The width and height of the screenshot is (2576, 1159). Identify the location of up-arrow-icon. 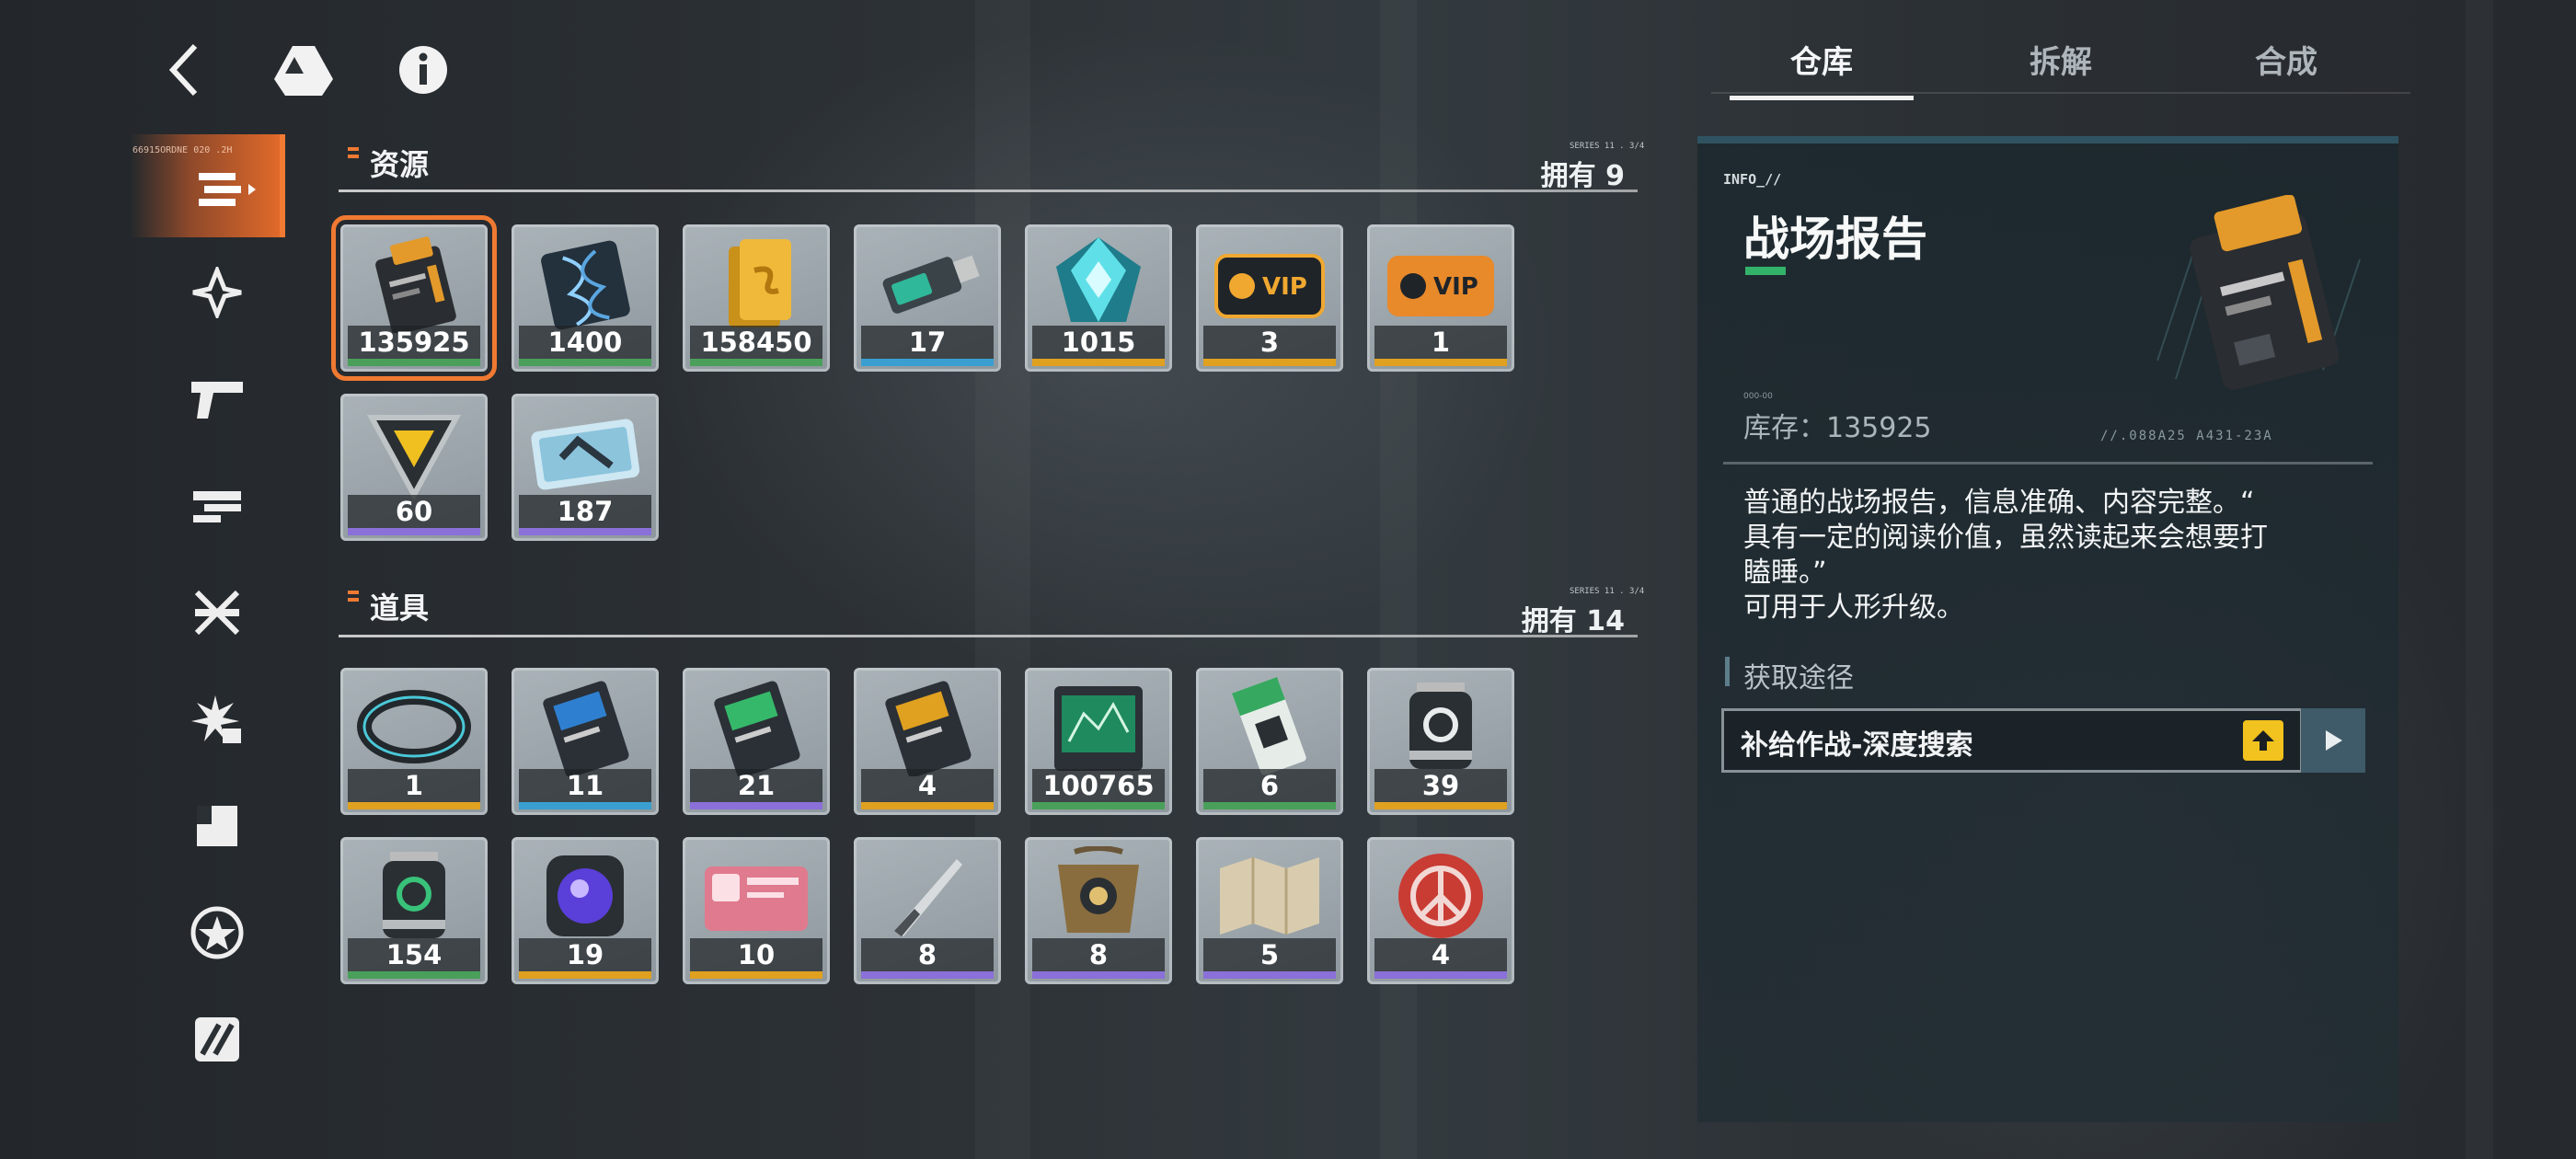
(2263, 740).